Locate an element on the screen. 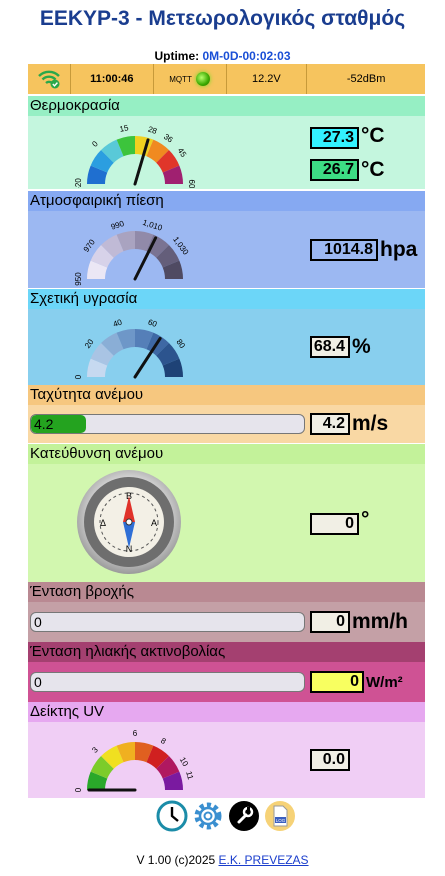 Image resolution: width=445 pixels, height=876 pixels. wind-speed-panel: 4.2 4.2 m/s is located at coordinates (226, 424).